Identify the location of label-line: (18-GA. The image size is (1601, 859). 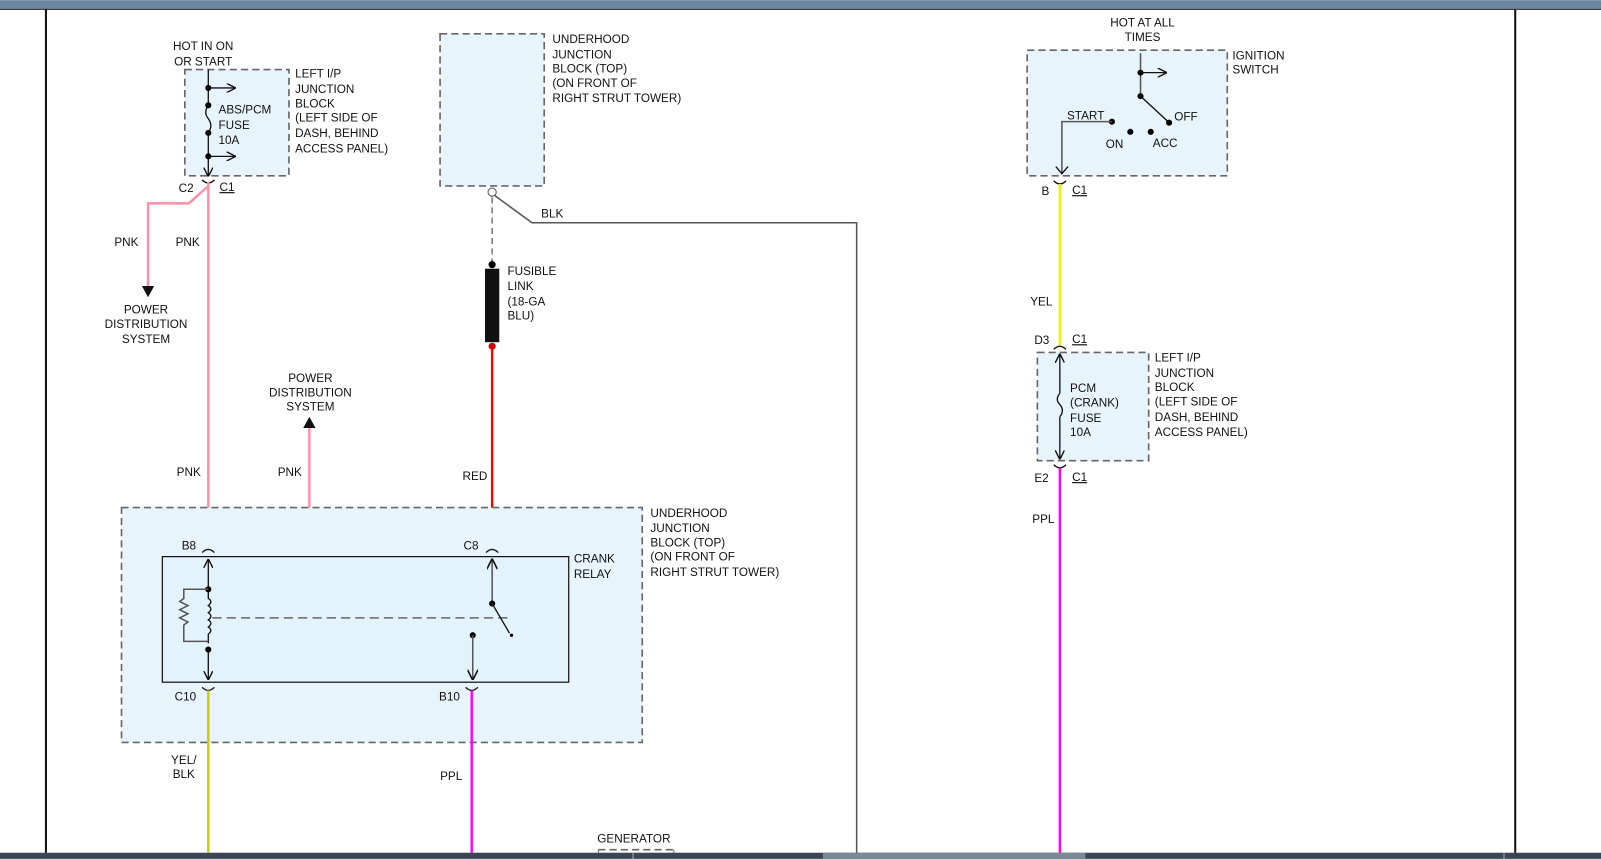
(526, 301).